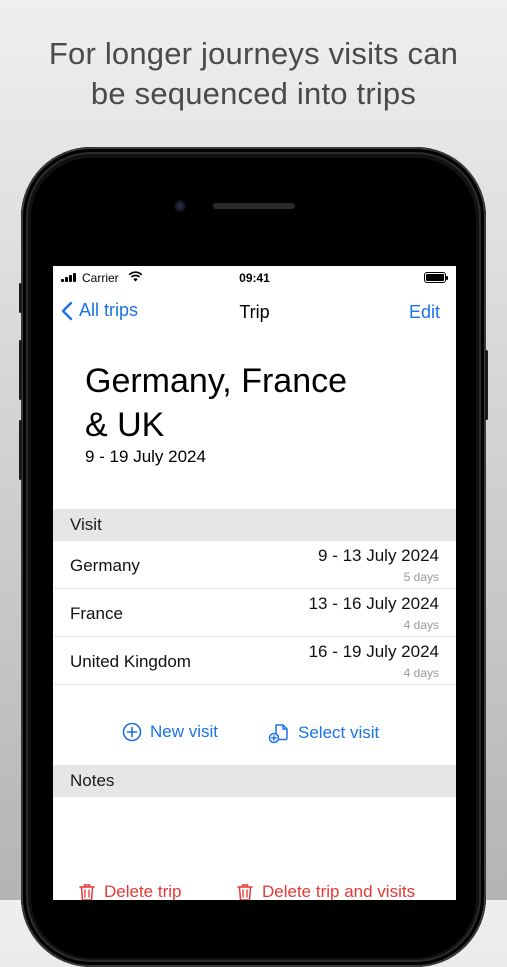 The image size is (507, 967). What do you see at coordinates (254, 525) in the screenshot?
I see `visit-section-header: Visit` at bounding box center [254, 525].